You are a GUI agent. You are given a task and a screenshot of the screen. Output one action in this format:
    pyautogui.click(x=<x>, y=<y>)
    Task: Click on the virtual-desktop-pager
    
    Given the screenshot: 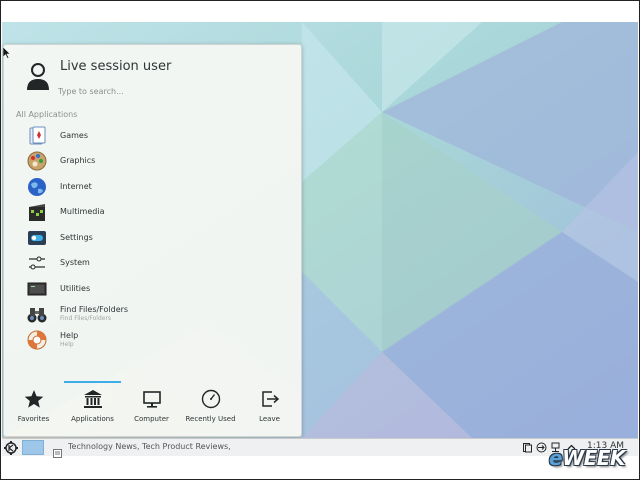 What is the action you would take?
    pyautogui.click(x=33, y=447)
    